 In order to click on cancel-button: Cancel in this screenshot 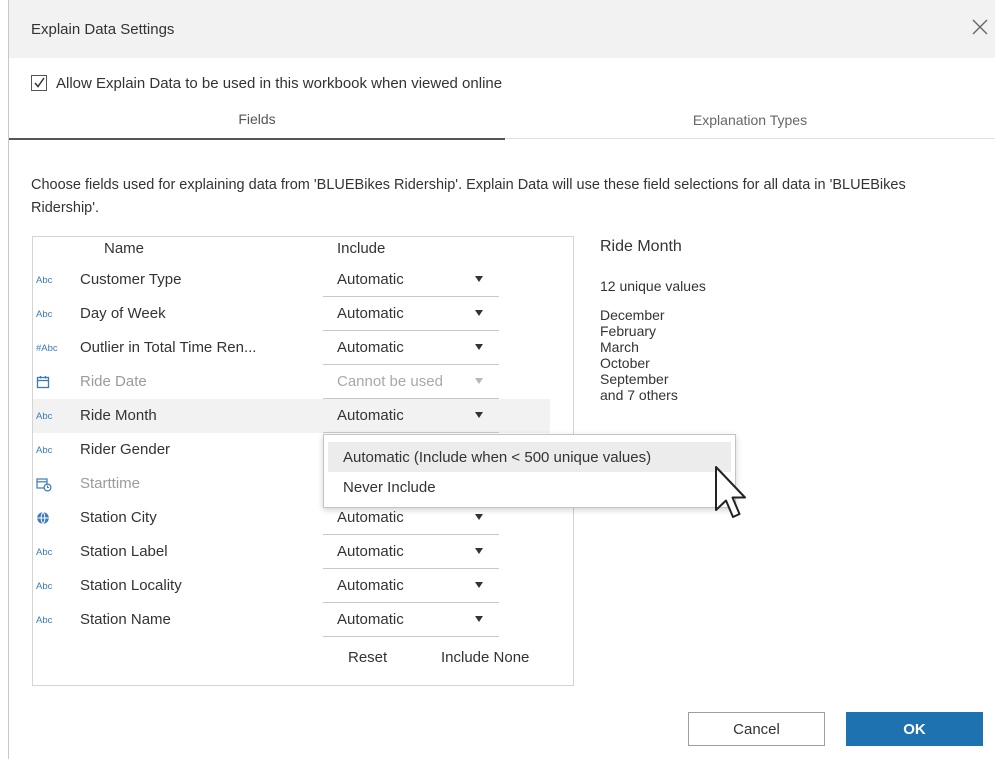, I will do `click(756, 729)`.